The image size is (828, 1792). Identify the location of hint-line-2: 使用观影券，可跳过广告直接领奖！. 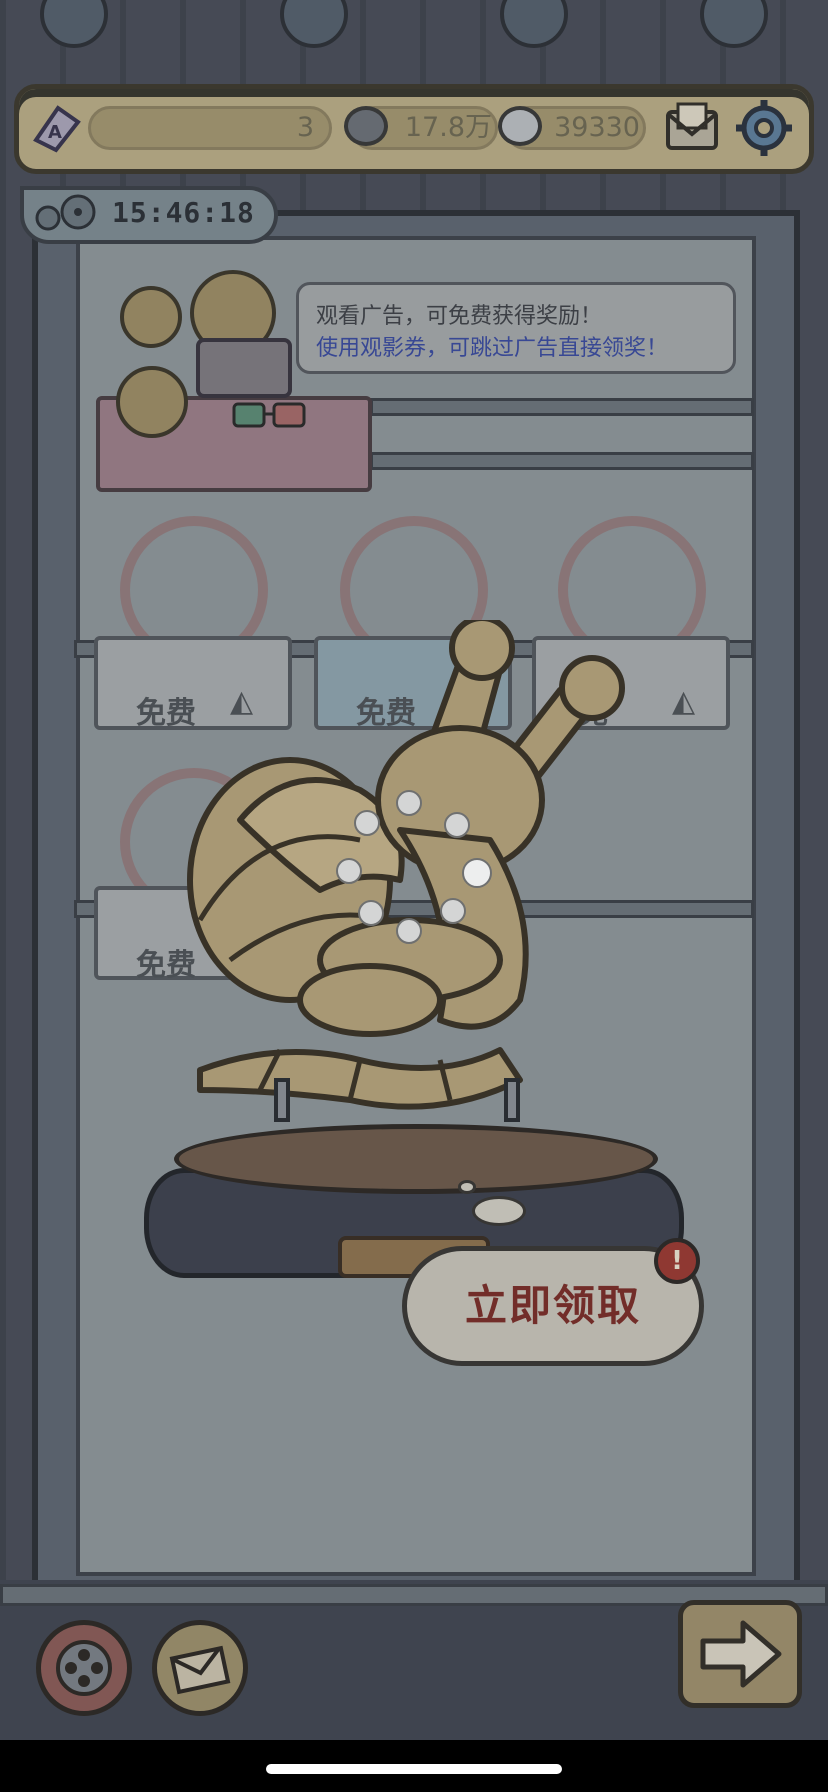
(492, 348).